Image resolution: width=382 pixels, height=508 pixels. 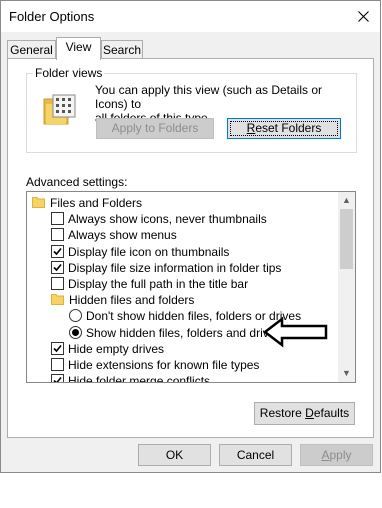 I want to click on reset-folders-accesskey: R, so click(x=251, y=128).